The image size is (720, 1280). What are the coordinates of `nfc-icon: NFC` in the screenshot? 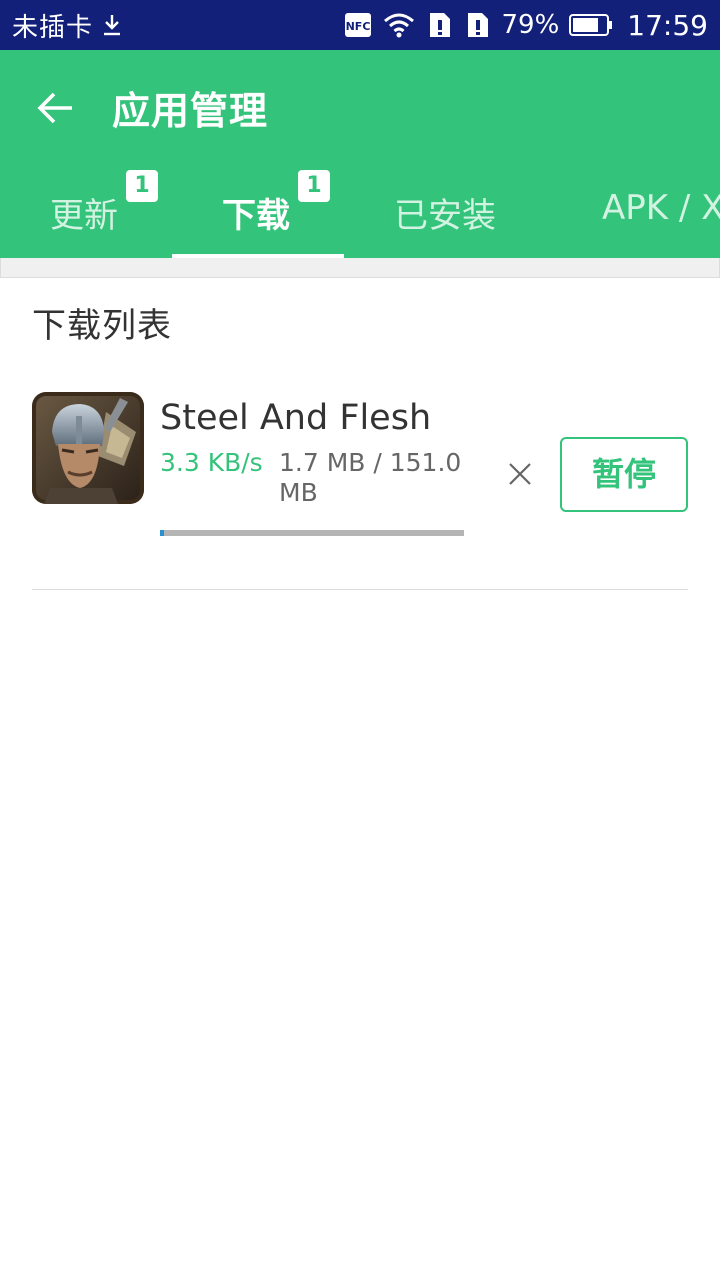 It's located at (357, 25).